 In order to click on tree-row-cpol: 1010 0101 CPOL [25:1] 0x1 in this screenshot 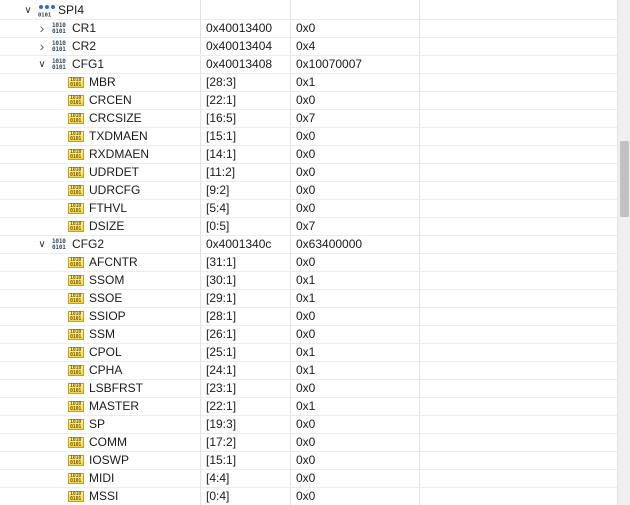, I will do `click(308, 353)`.